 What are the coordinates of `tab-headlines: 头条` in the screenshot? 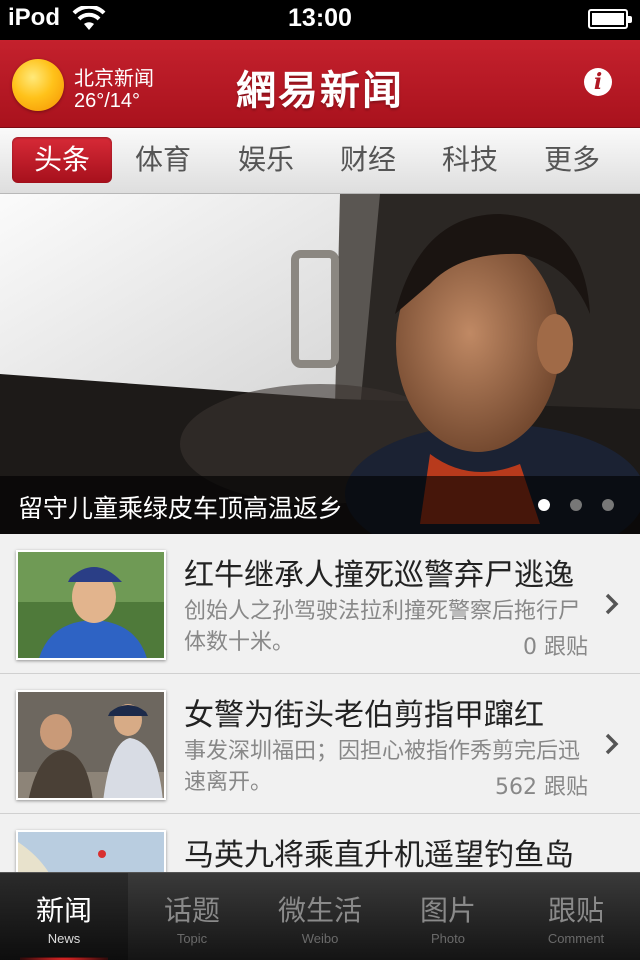 It's located at (62, 160).